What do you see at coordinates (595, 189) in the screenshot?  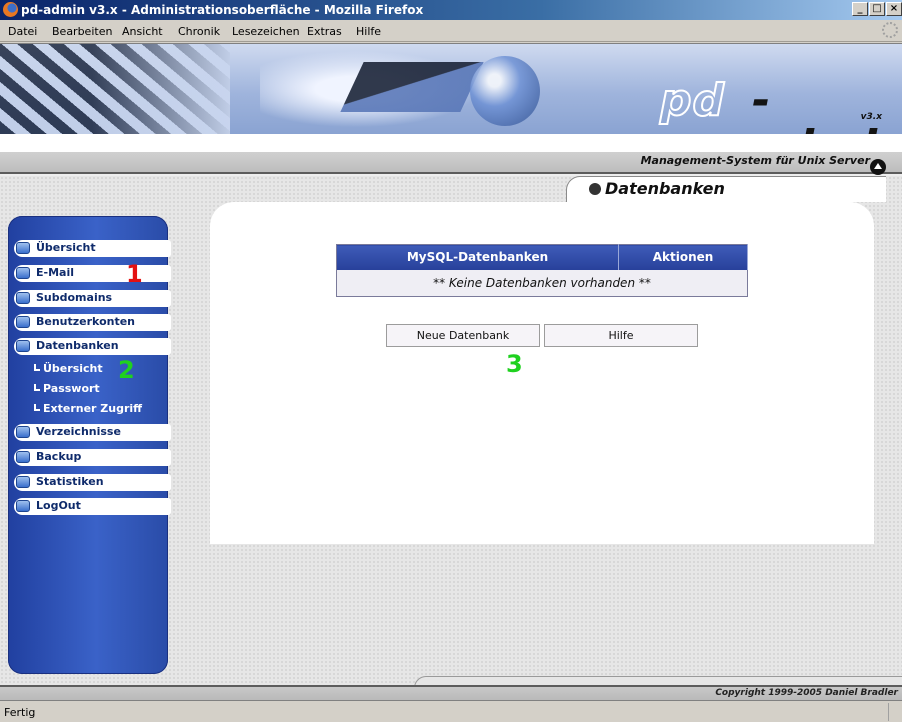 I see `section-bullet-icon` at bounding box center [595, 189].